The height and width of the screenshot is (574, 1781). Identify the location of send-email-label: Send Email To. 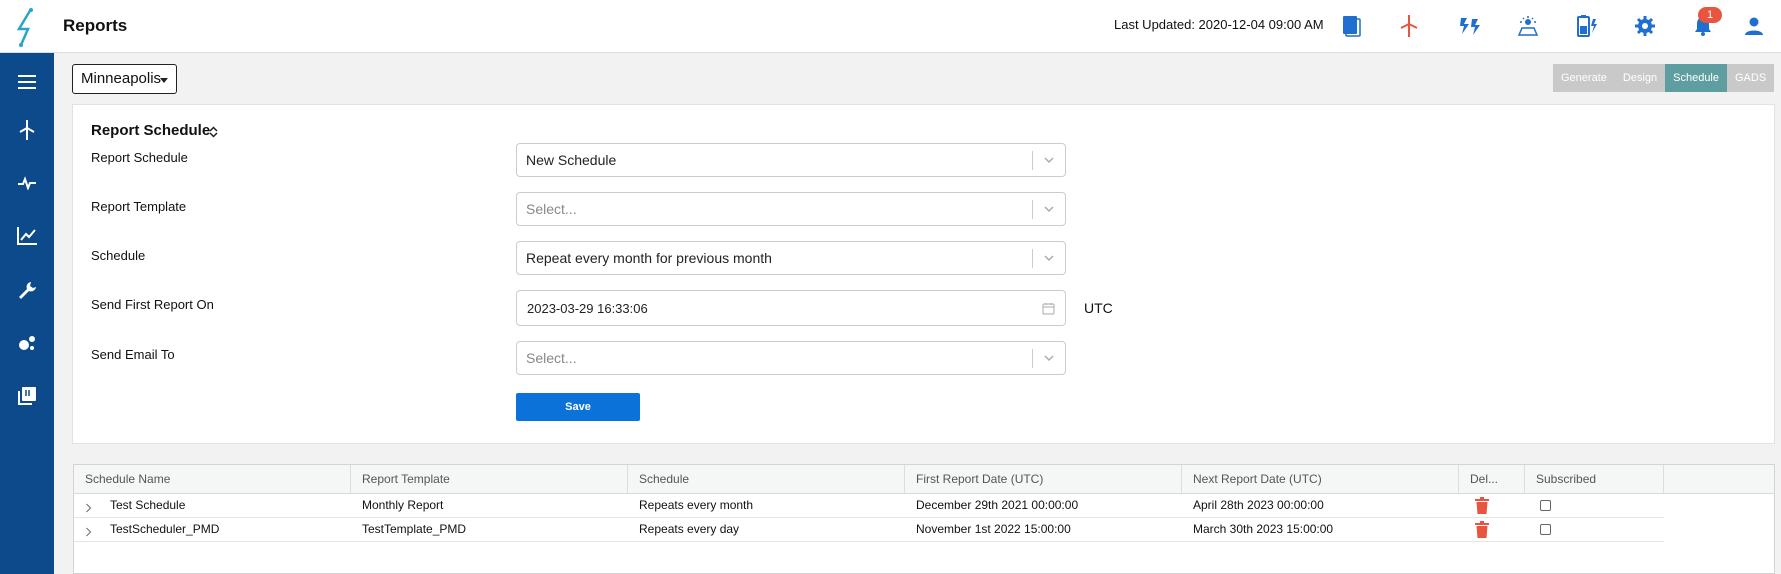
(133, 354).